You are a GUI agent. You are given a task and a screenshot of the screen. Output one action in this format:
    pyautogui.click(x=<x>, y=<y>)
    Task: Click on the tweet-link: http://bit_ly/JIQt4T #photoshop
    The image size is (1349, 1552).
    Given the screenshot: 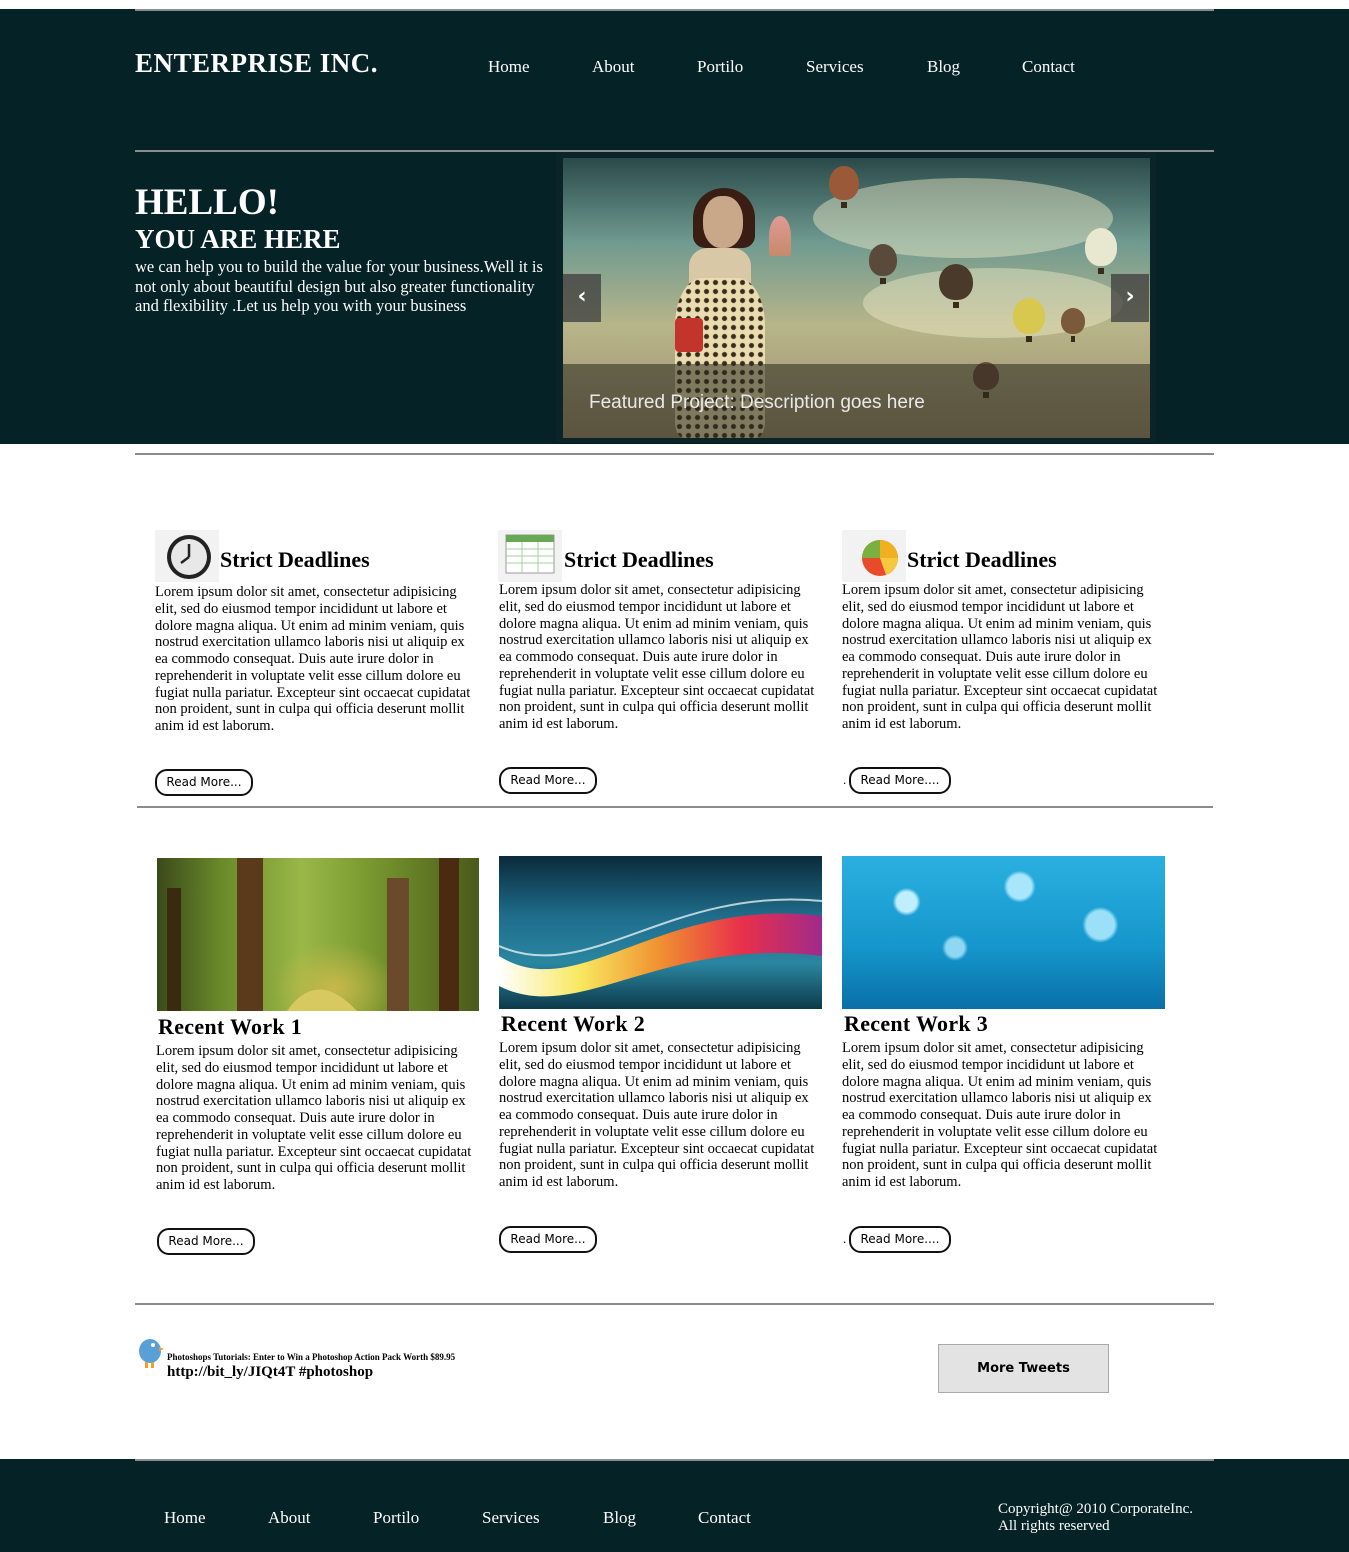 What is the action you would take?
    pyautogui.click(x=270, y=1372)
    